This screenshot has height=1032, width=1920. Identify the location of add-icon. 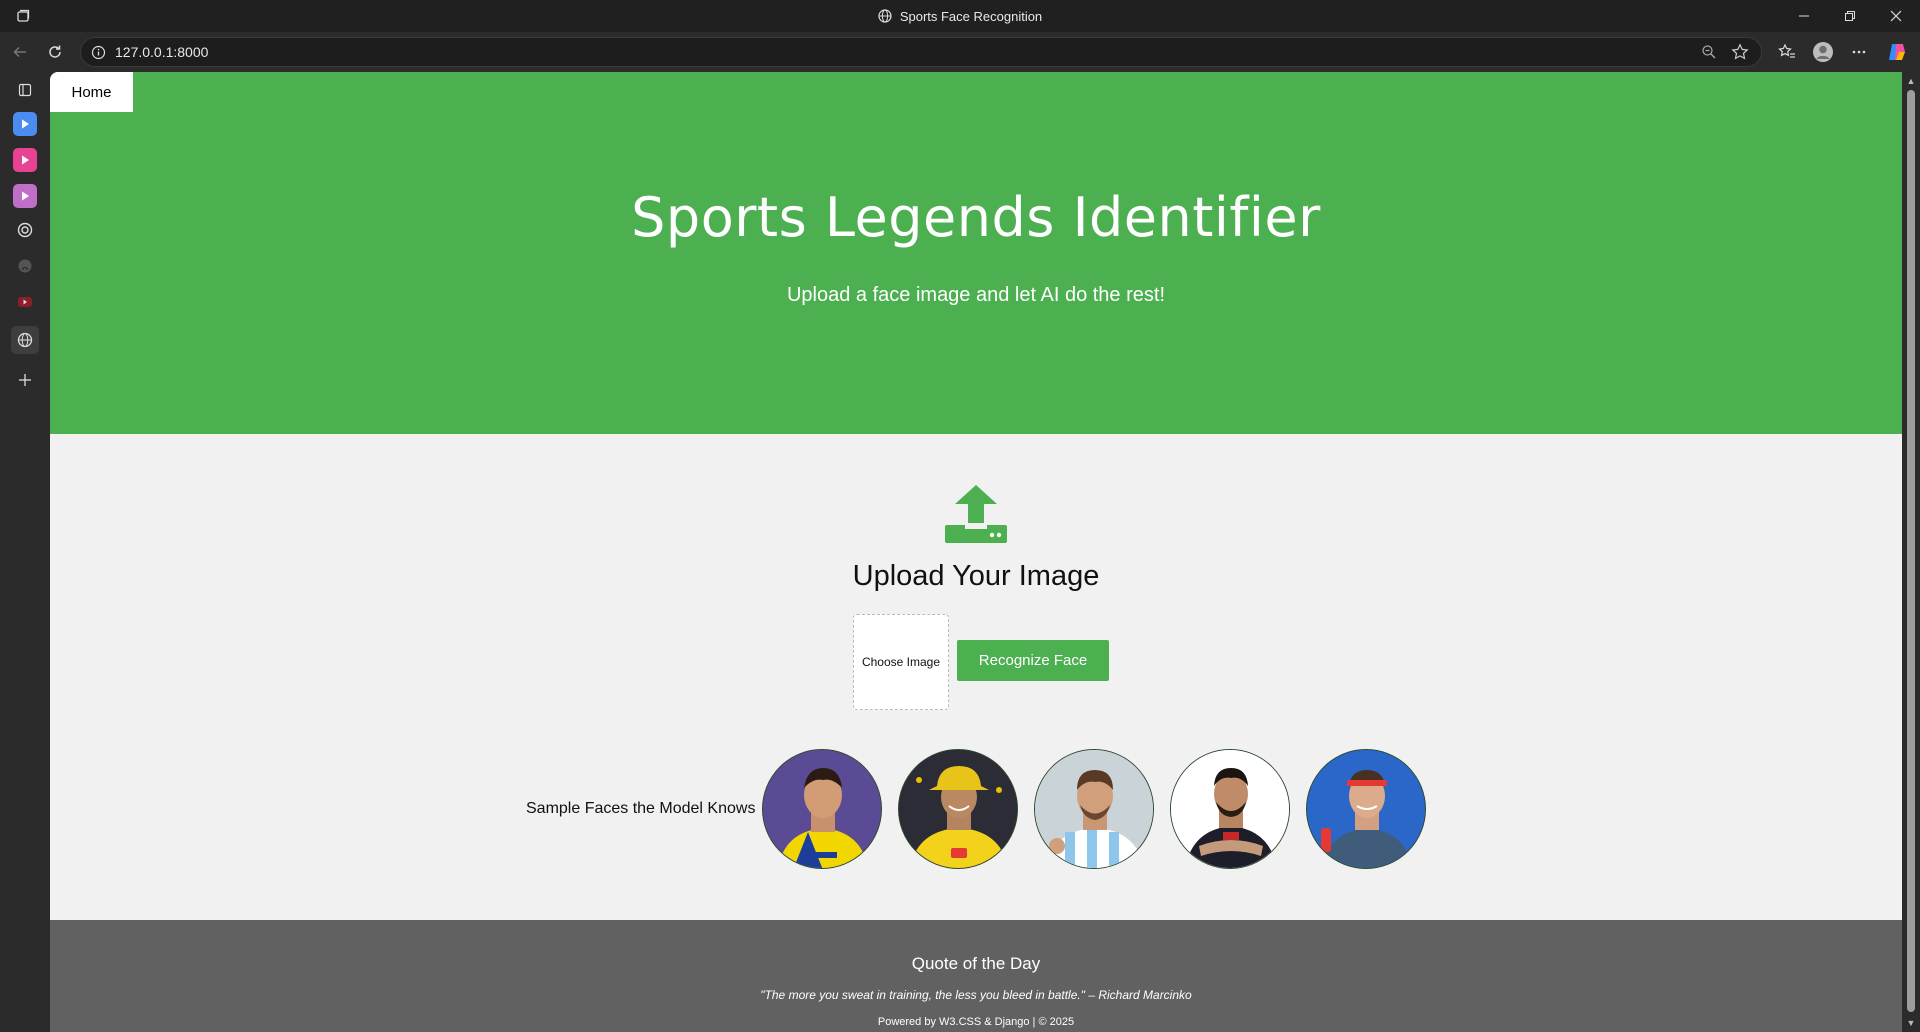
(25, 380).